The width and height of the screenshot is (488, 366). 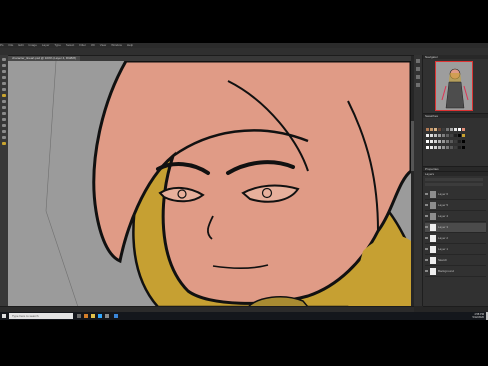 What do you see at coordinates (116, 45) in the screenshot?
I see `menu-item: Window` at bounding box center [116, 45].